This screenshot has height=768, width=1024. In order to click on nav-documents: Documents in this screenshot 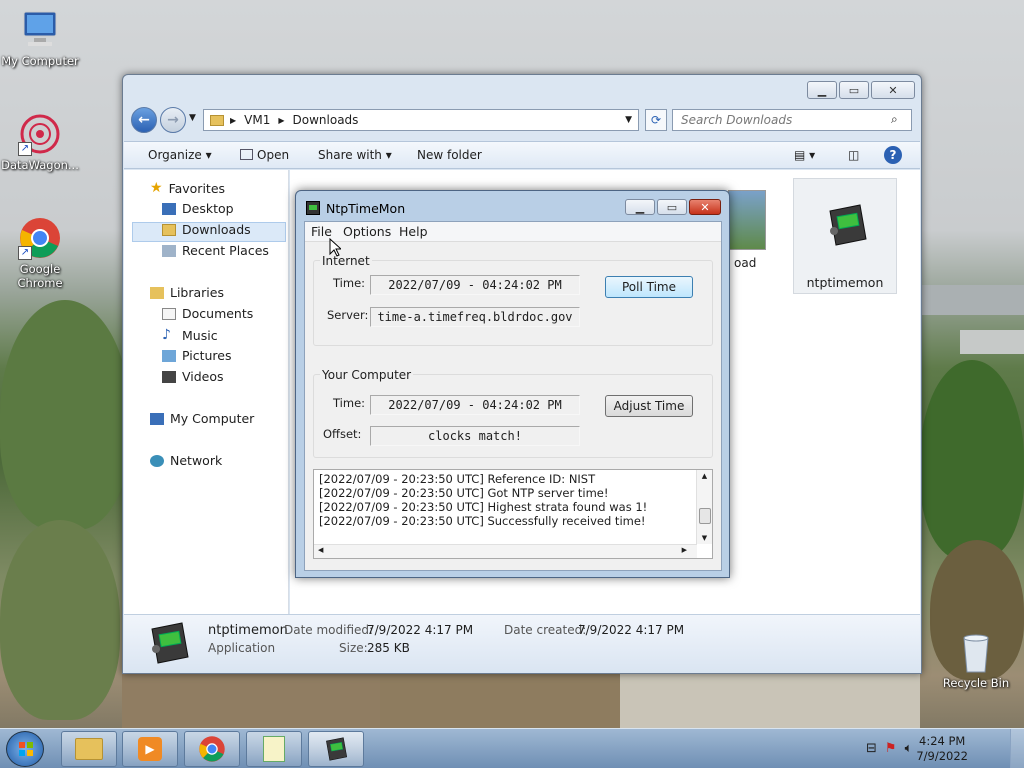, I will do `click(207, 313)`.